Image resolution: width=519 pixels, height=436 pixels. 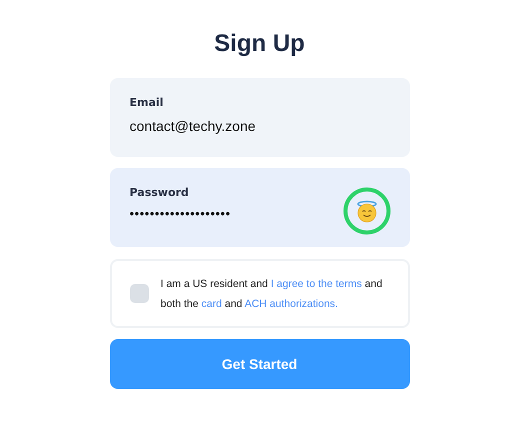 I want to click on smiley-icon, so click(x=367, y=211).